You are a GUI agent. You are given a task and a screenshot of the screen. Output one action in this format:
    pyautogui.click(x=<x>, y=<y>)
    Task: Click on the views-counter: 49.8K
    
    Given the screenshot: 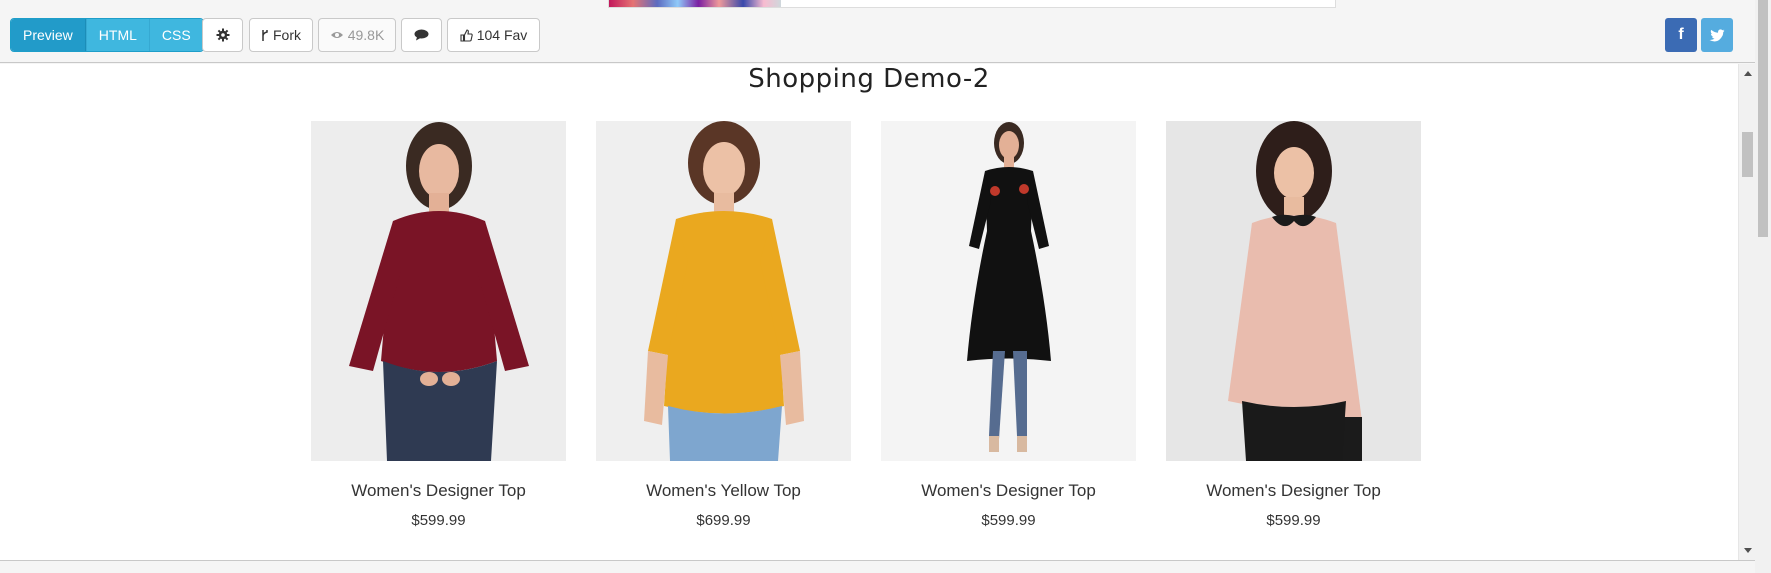 What is the action you would take?
    pyautogui.click(x=357, y=35)
    